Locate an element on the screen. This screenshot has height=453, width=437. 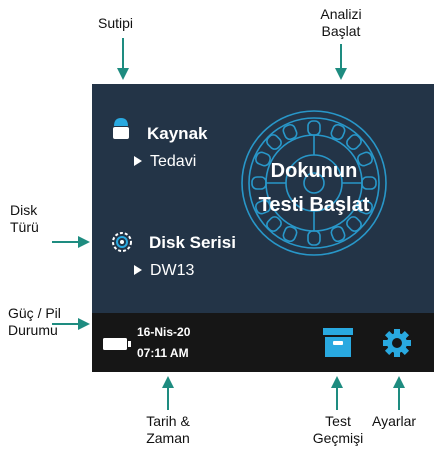
battery-icon is located at coordinates (117, 344).